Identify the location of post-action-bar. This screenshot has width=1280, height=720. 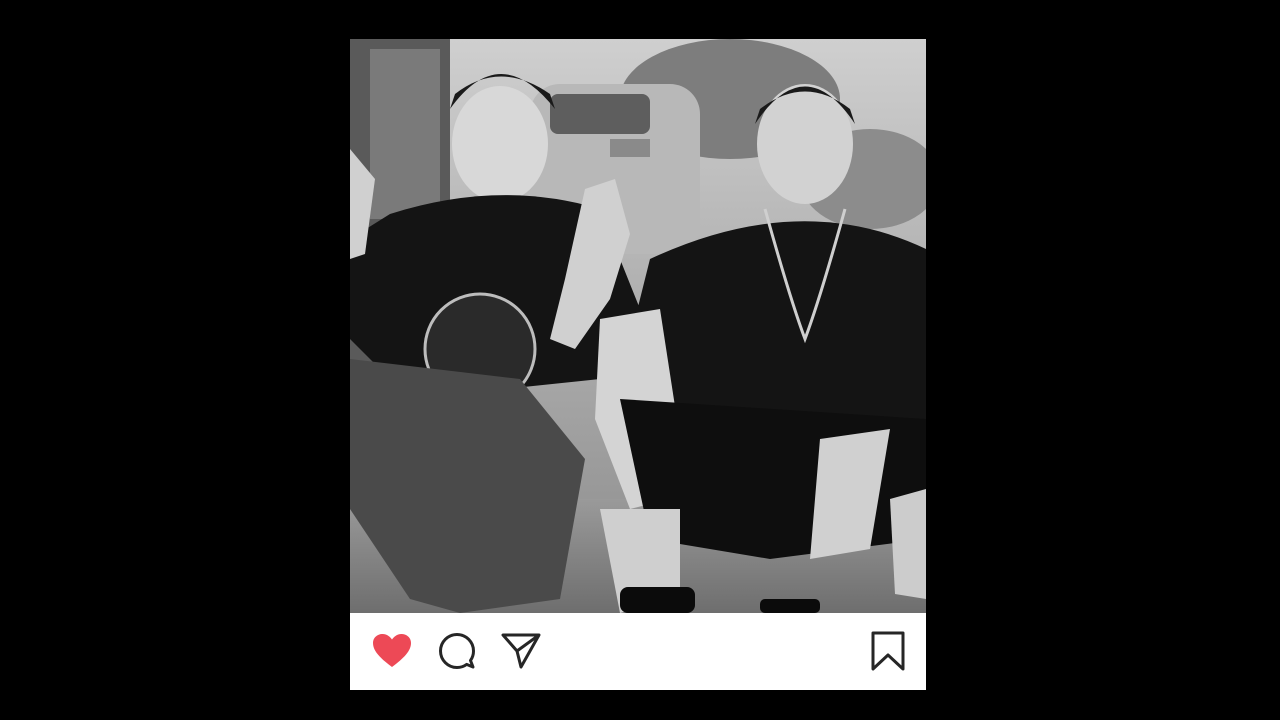
(638, 651).